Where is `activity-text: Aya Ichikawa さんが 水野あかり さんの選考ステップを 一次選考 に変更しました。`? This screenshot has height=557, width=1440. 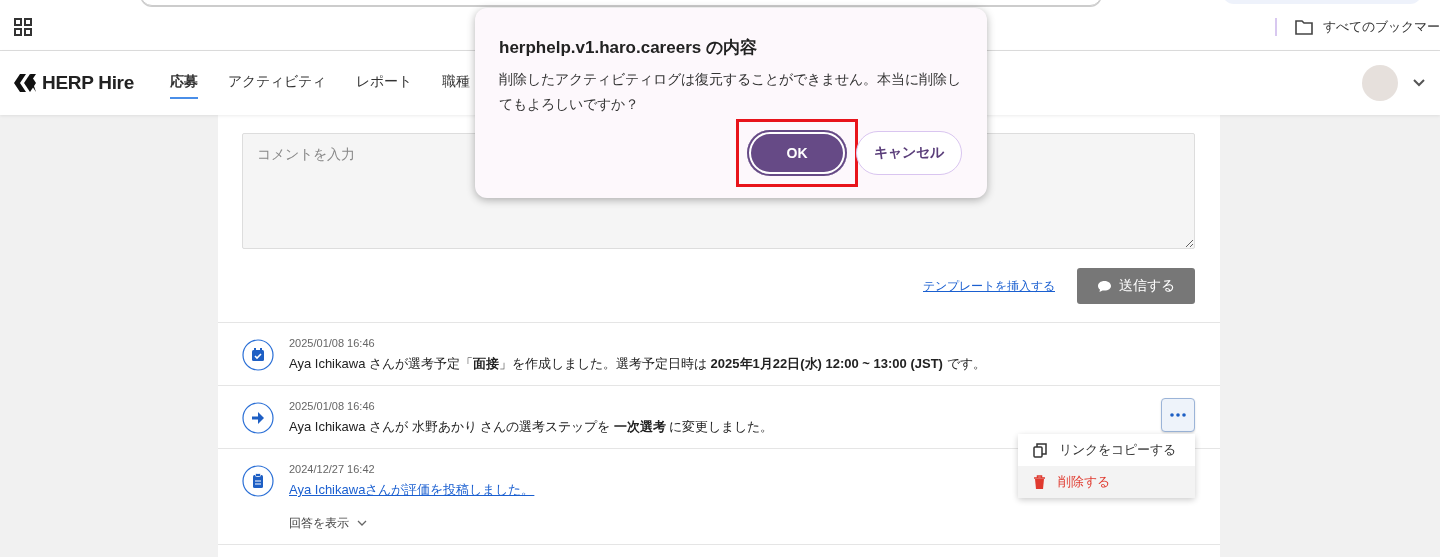 activity-text: Aya Ichikawa さんが 水野あかり さんの選考ステップを 一次選考 に変更しました。 is located at coordinates (532, 427).